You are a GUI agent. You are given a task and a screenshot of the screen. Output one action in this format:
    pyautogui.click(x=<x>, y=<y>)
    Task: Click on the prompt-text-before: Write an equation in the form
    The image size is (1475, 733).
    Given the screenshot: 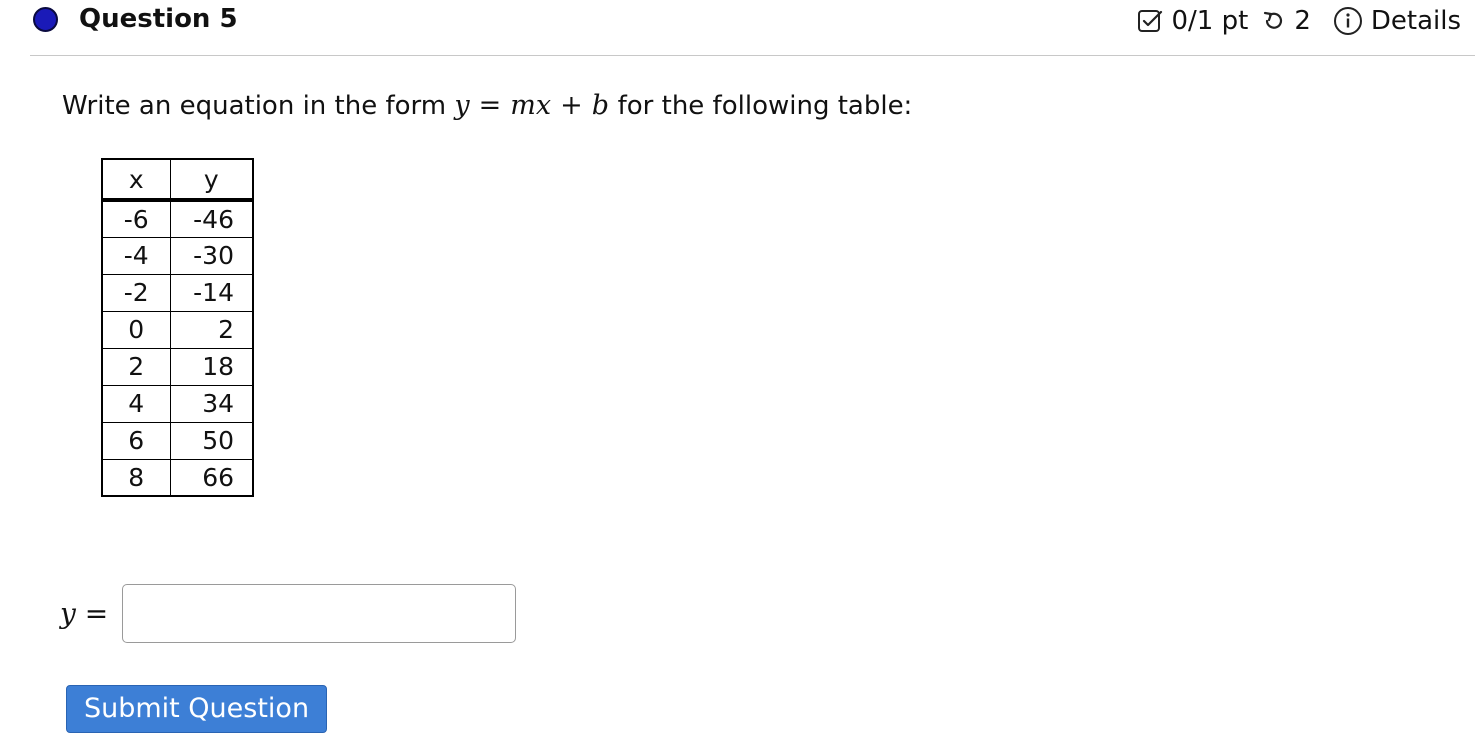 What is the action you would take?
    pyautogui.click(x=254, y=106)
    